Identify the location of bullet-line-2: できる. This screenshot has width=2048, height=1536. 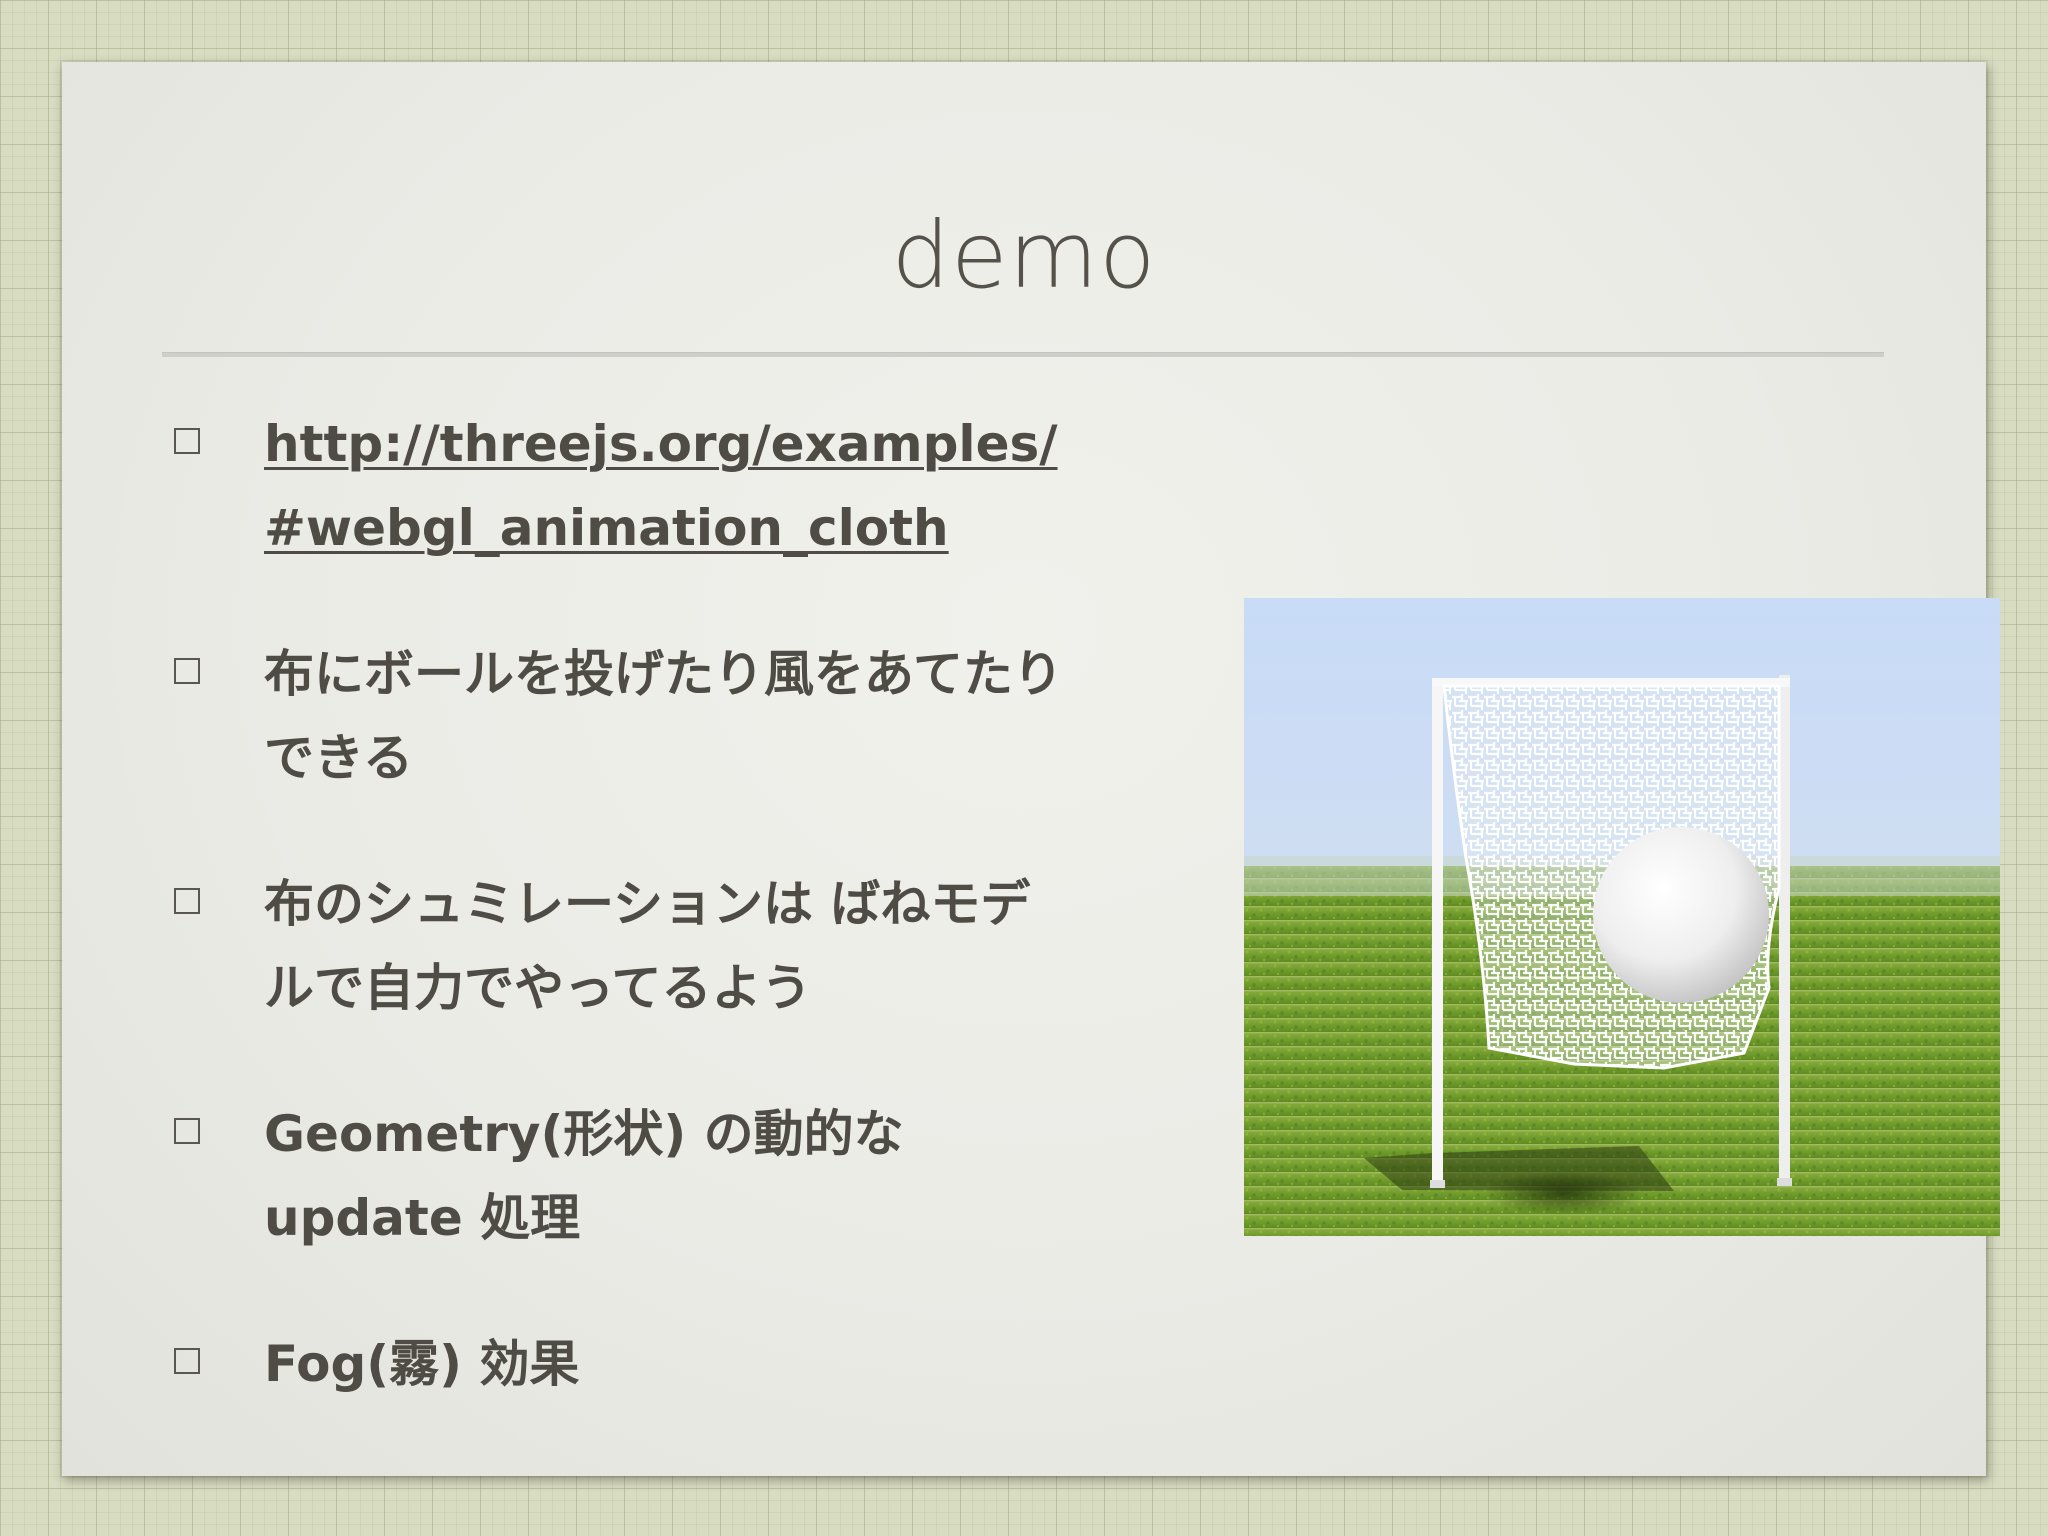
(338, 758).